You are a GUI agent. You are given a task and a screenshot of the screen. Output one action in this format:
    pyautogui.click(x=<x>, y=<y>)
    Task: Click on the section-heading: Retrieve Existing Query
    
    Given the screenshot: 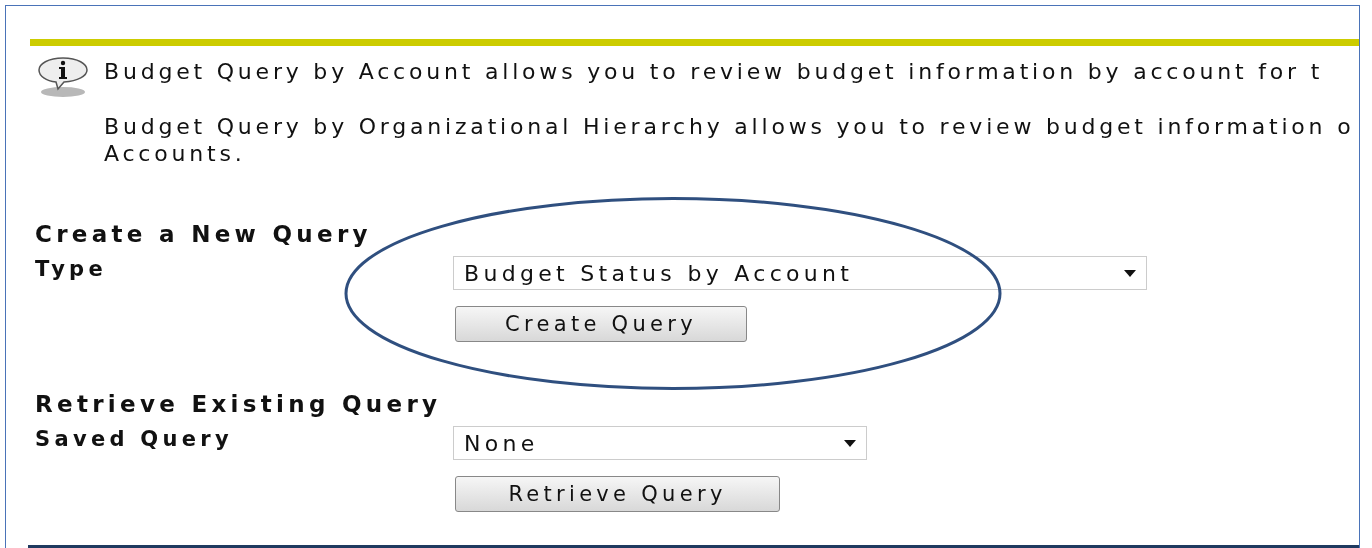 What is the action you would take?
    pyautogui.click(x=239, y=404)
    